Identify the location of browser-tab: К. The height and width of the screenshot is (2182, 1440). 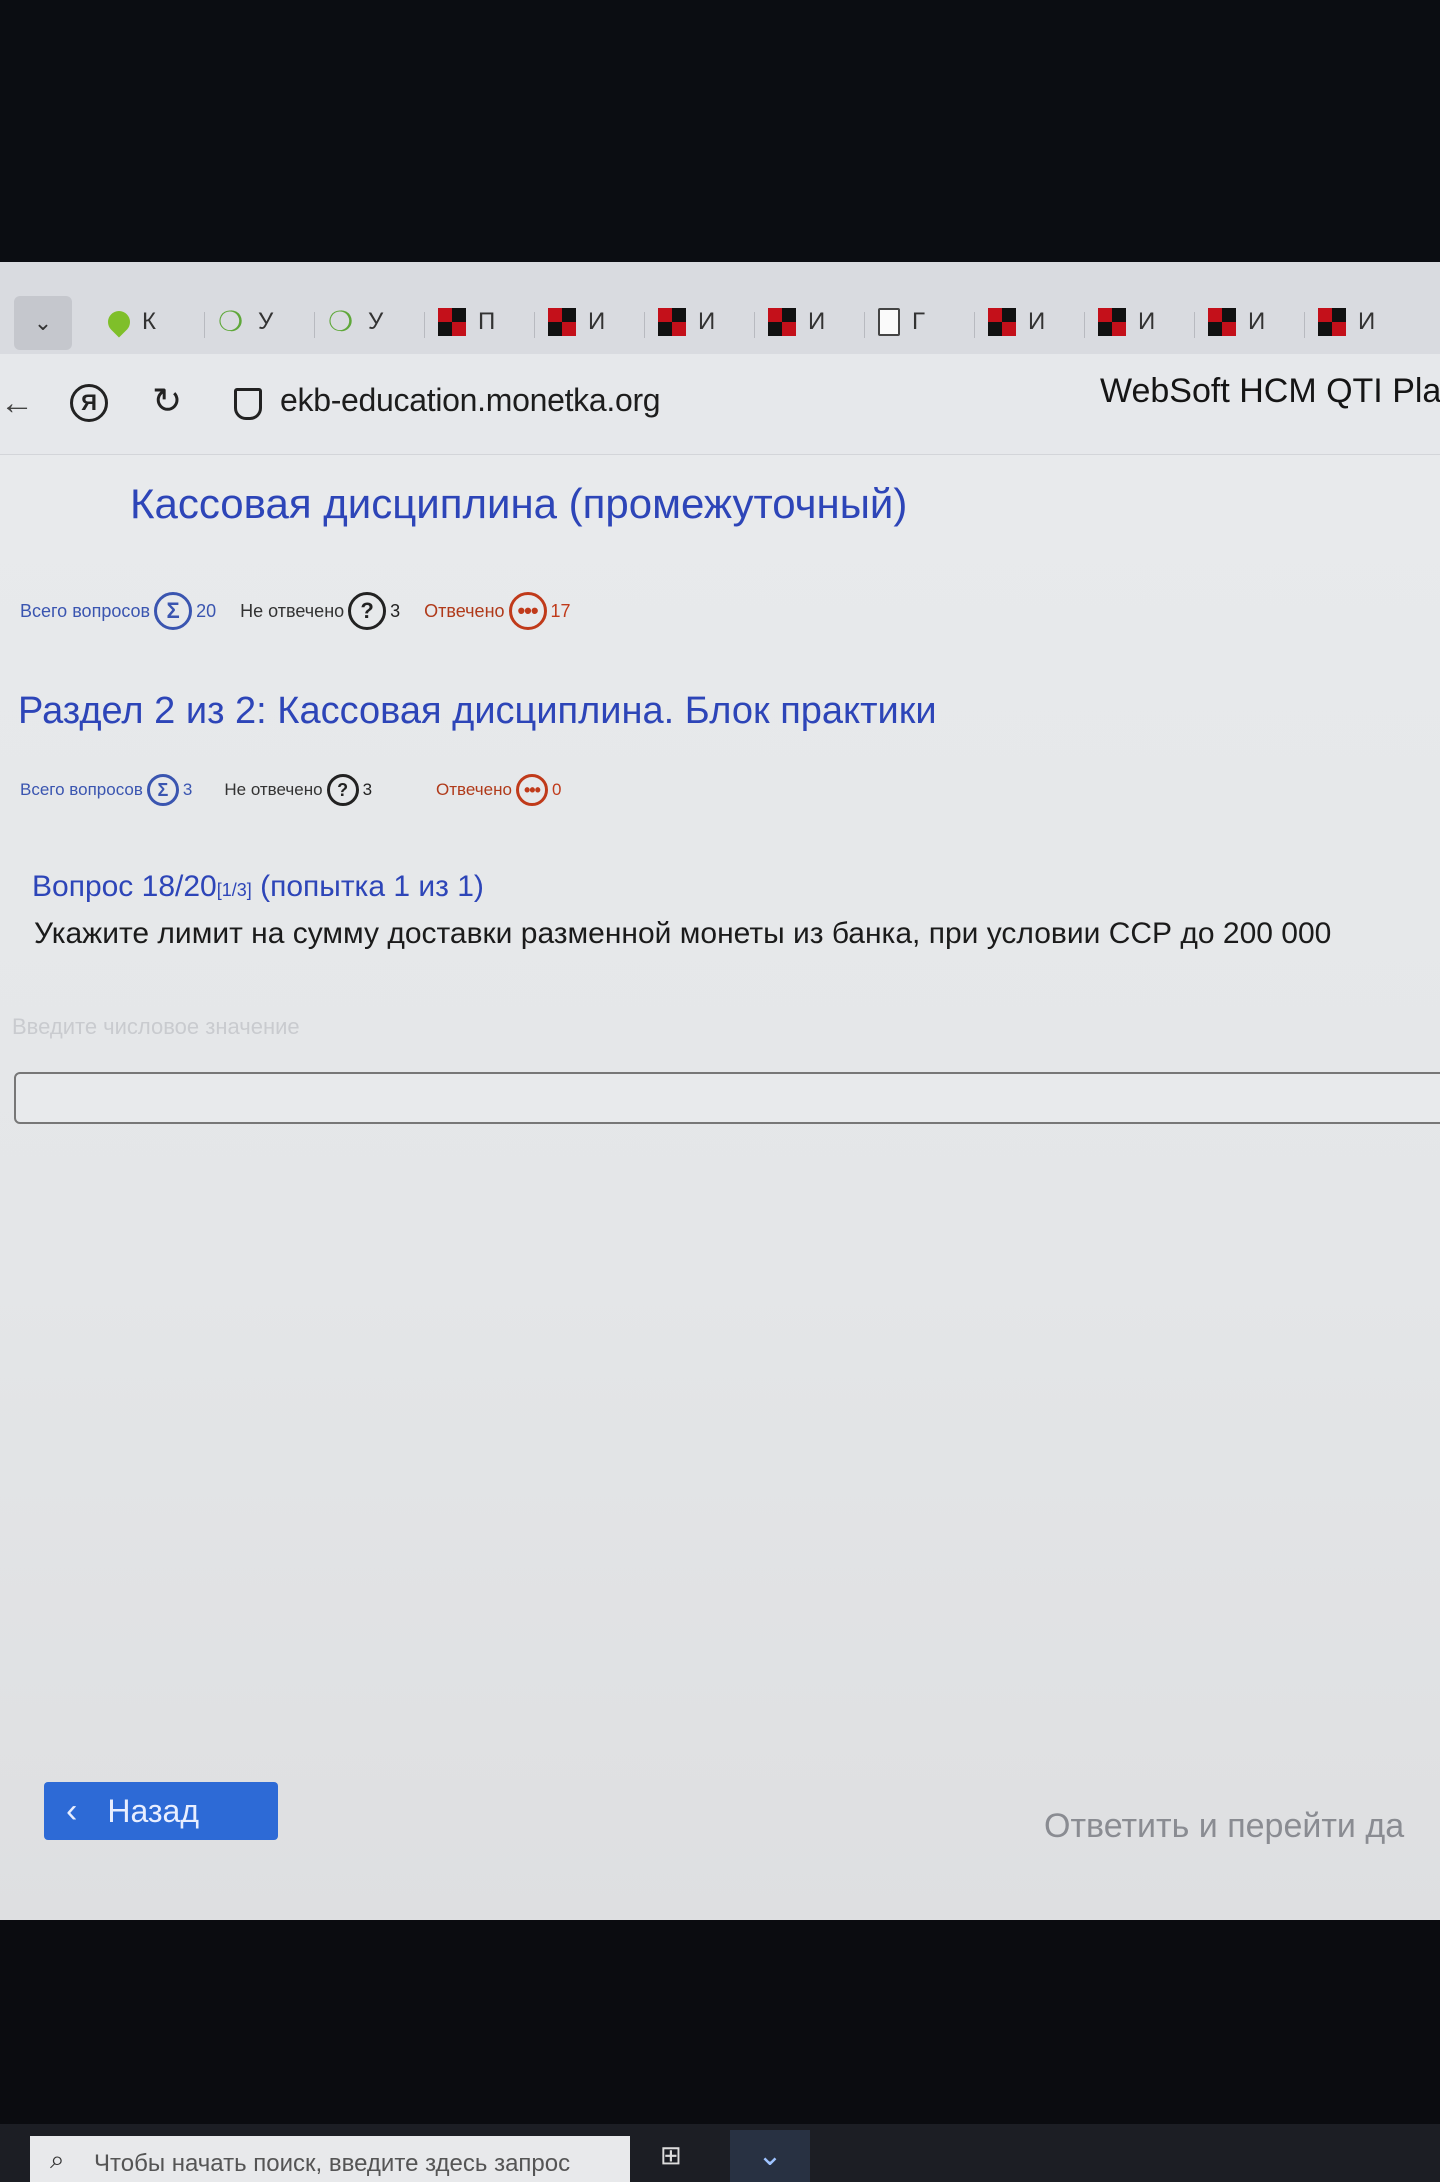
(129, 322).